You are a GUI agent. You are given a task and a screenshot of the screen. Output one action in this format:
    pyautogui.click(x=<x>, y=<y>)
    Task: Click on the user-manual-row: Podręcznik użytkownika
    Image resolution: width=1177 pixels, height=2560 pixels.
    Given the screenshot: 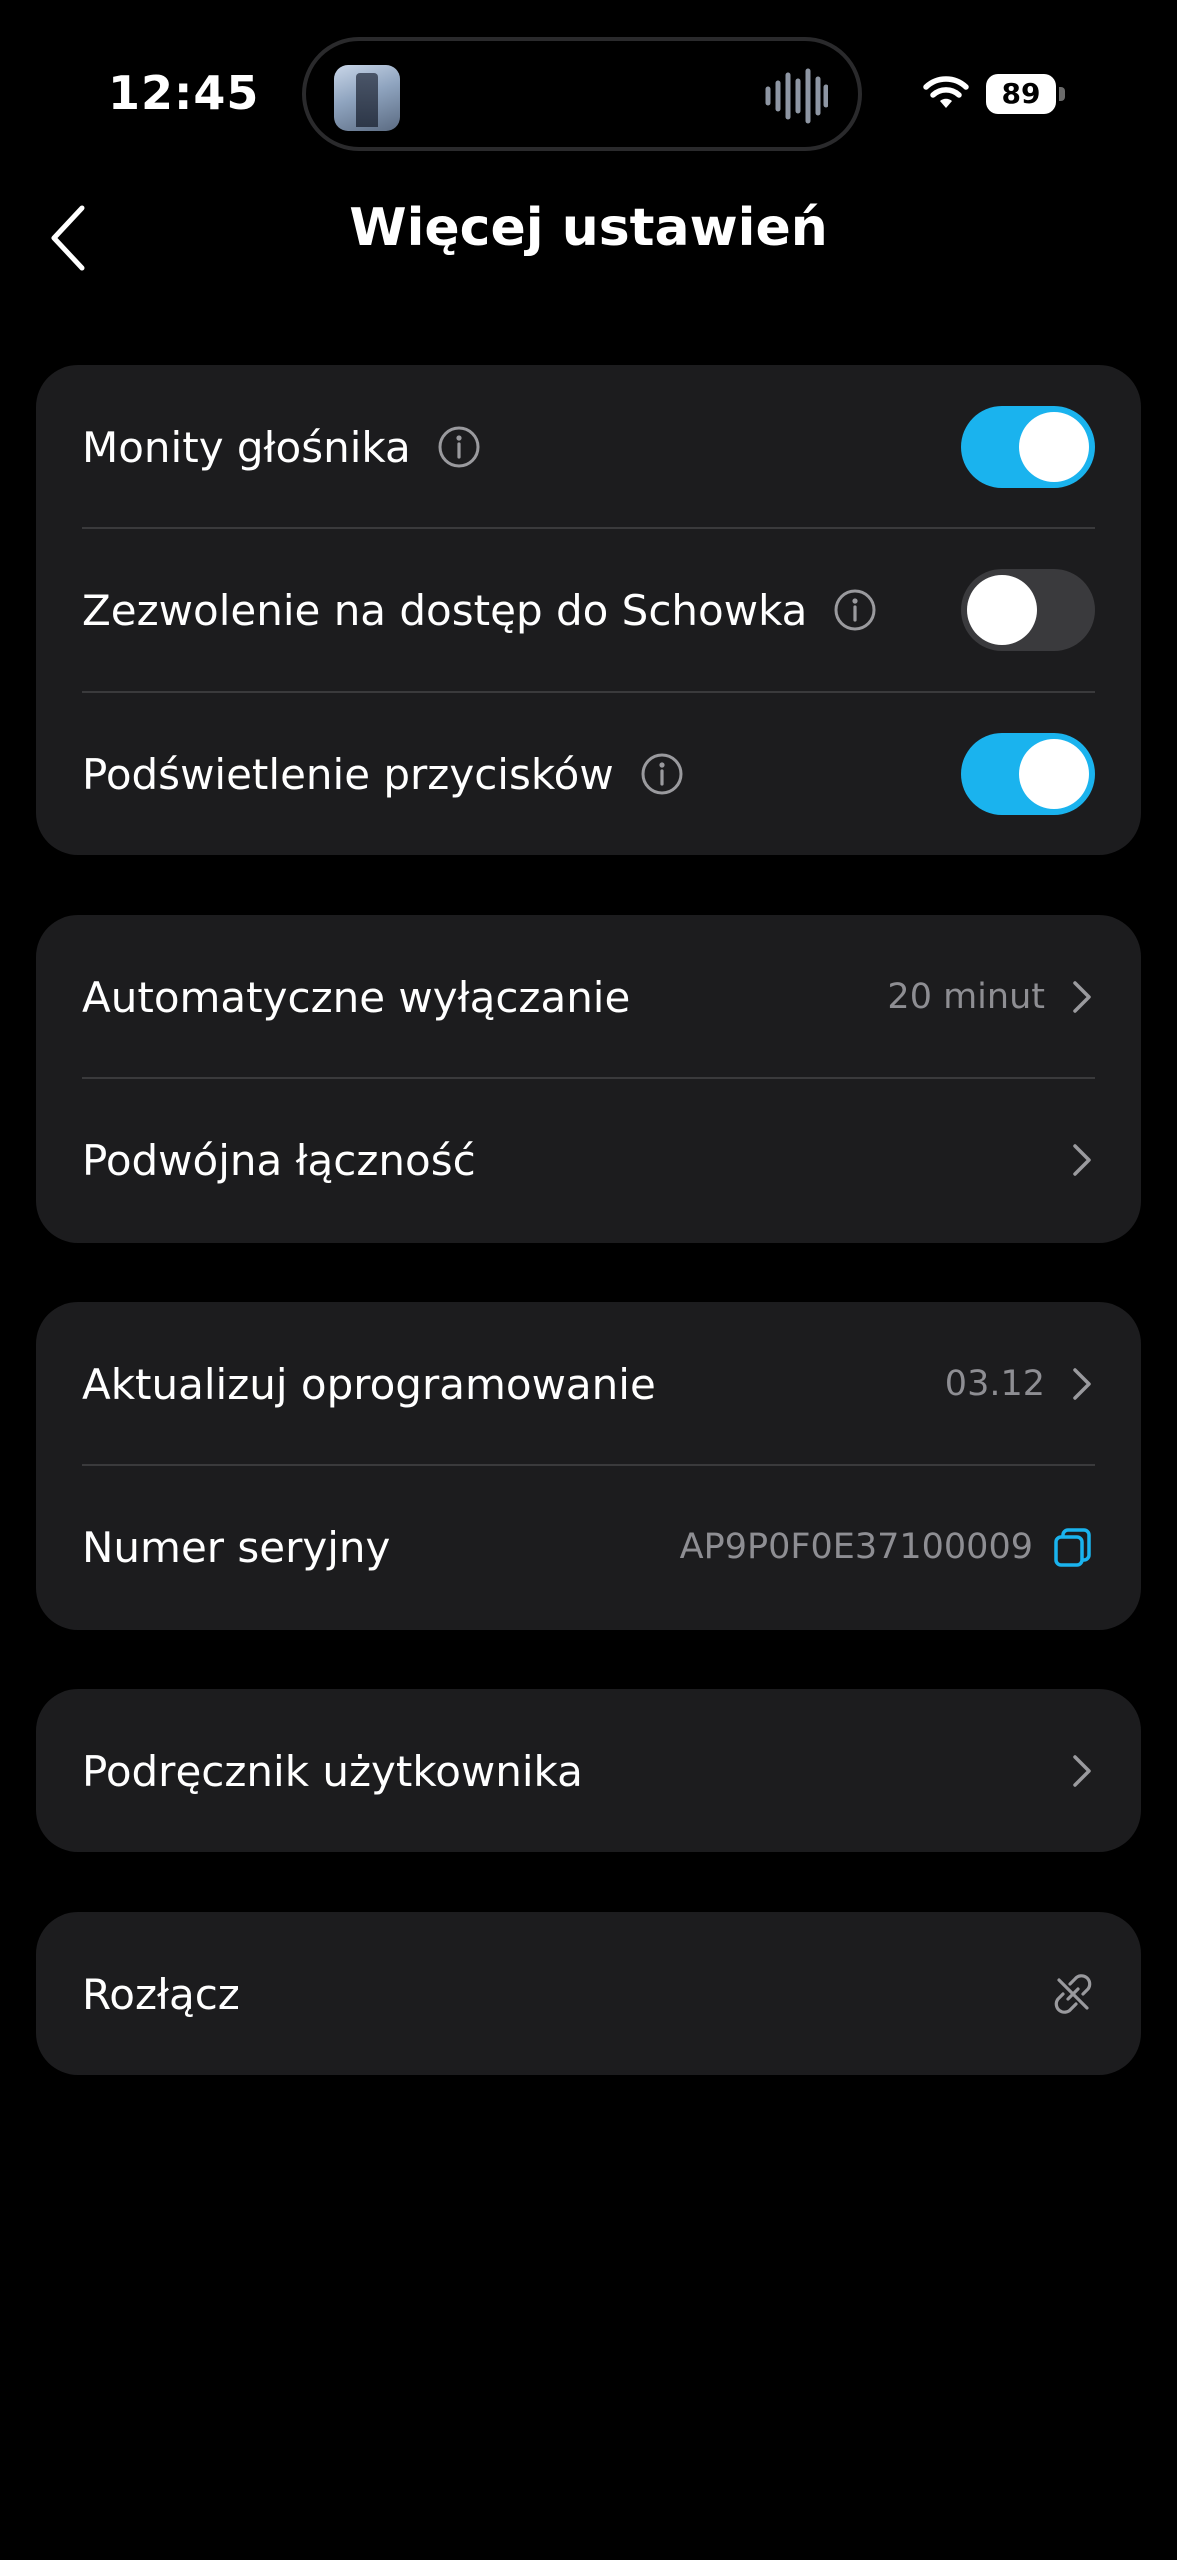 What is the action you would take?
    pyautogui.click(x=588, y=1771)
    